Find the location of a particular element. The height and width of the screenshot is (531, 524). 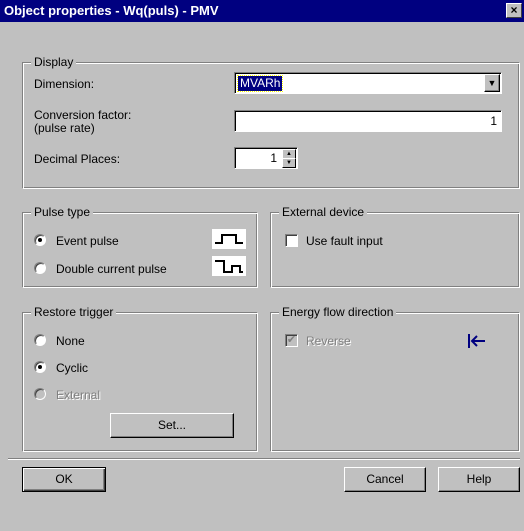

restore-none-label: None is located at coordinates (70, 341).